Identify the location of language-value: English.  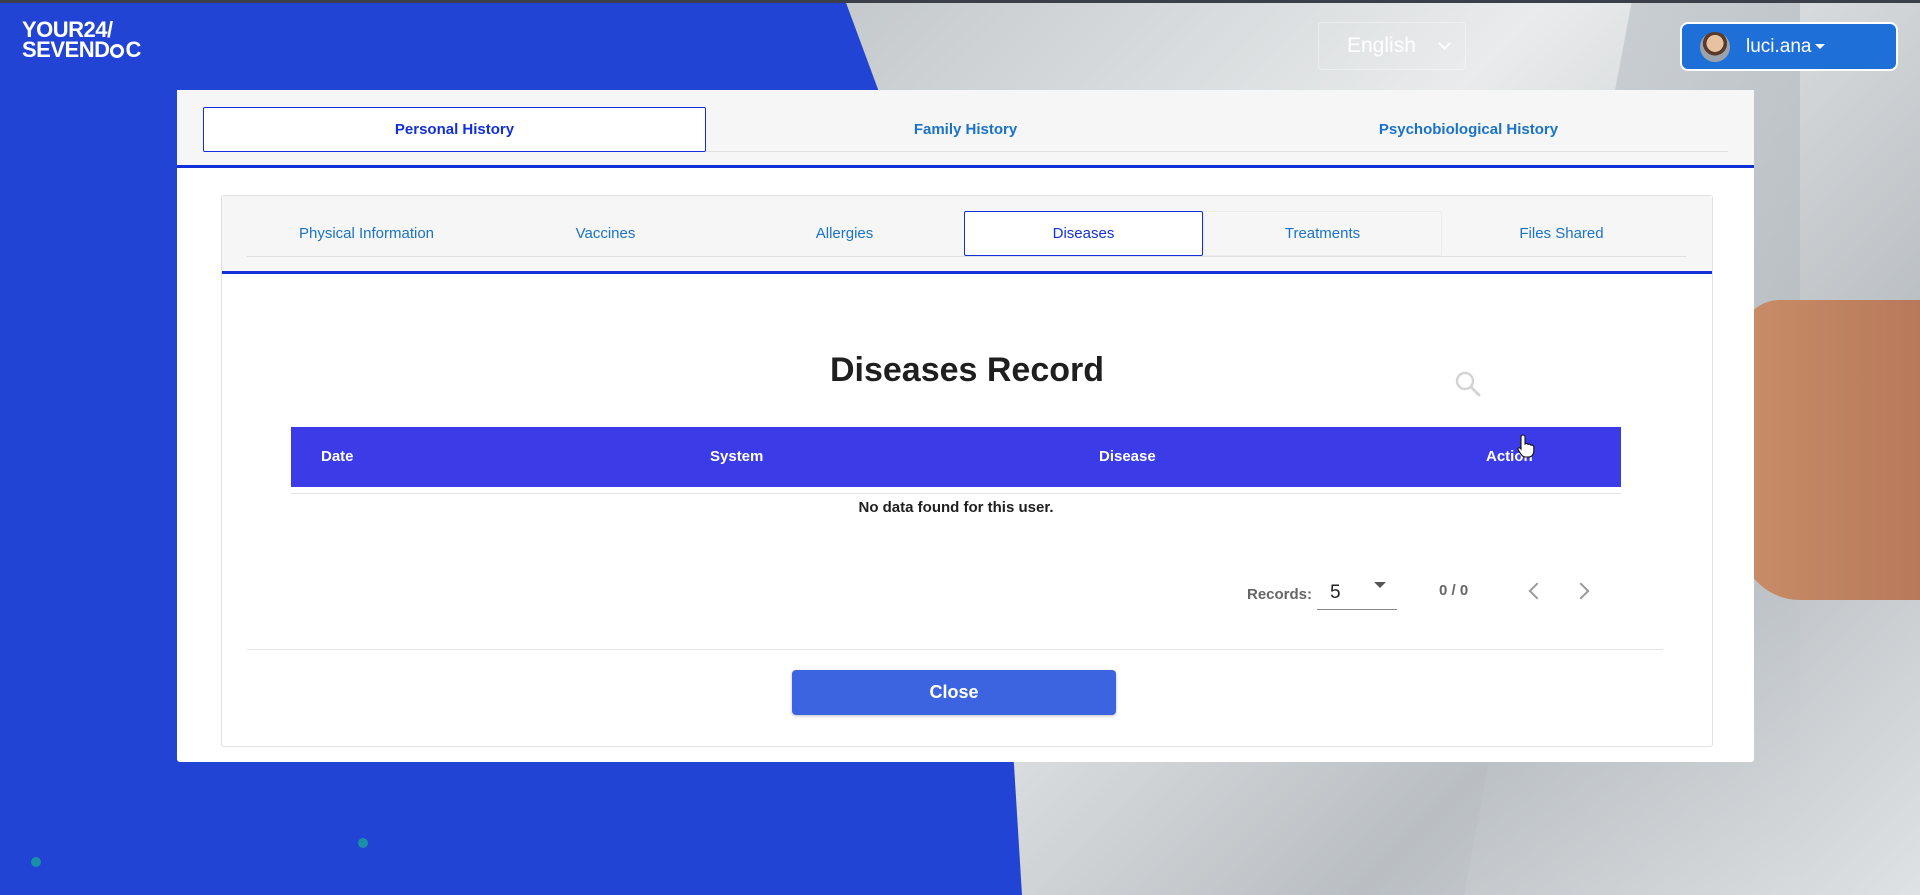
(1381, 45).